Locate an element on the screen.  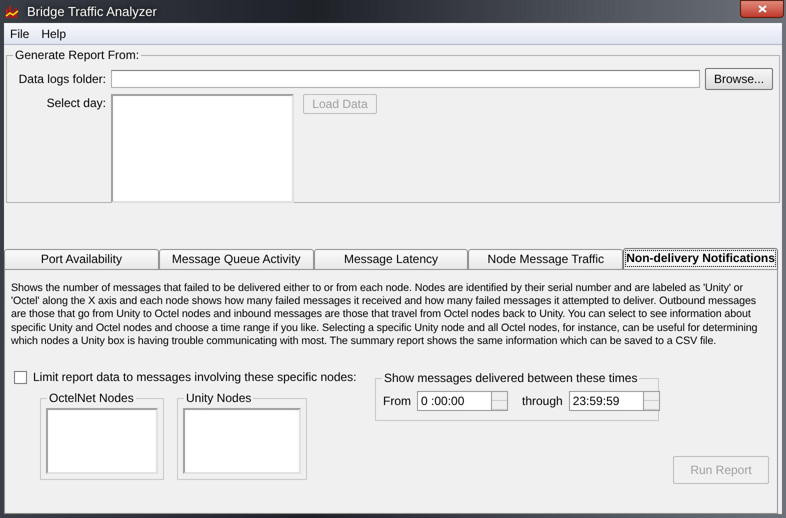
close-button is located at coordinates (762, 9).